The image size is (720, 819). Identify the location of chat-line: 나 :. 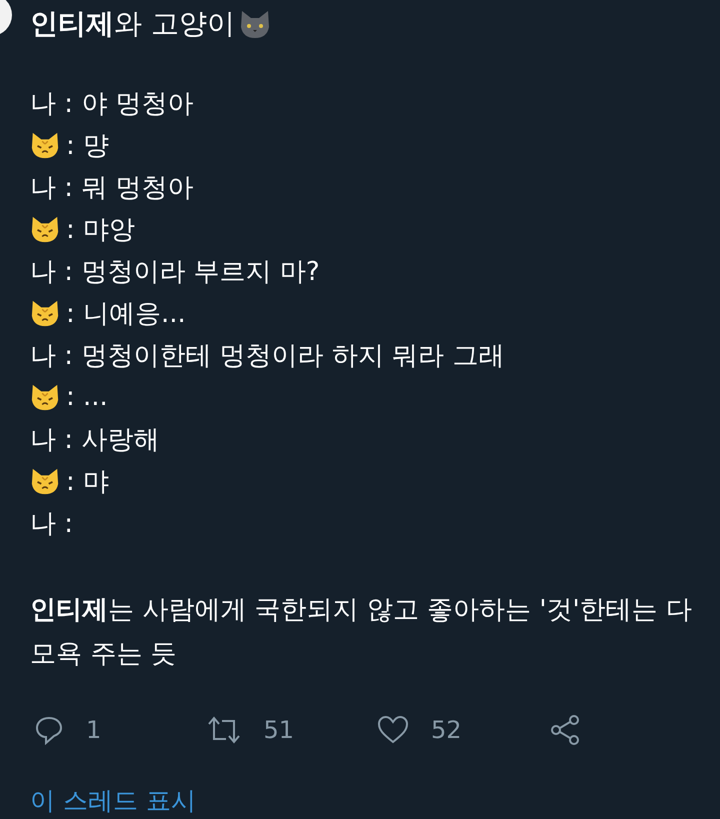
(52, 524).